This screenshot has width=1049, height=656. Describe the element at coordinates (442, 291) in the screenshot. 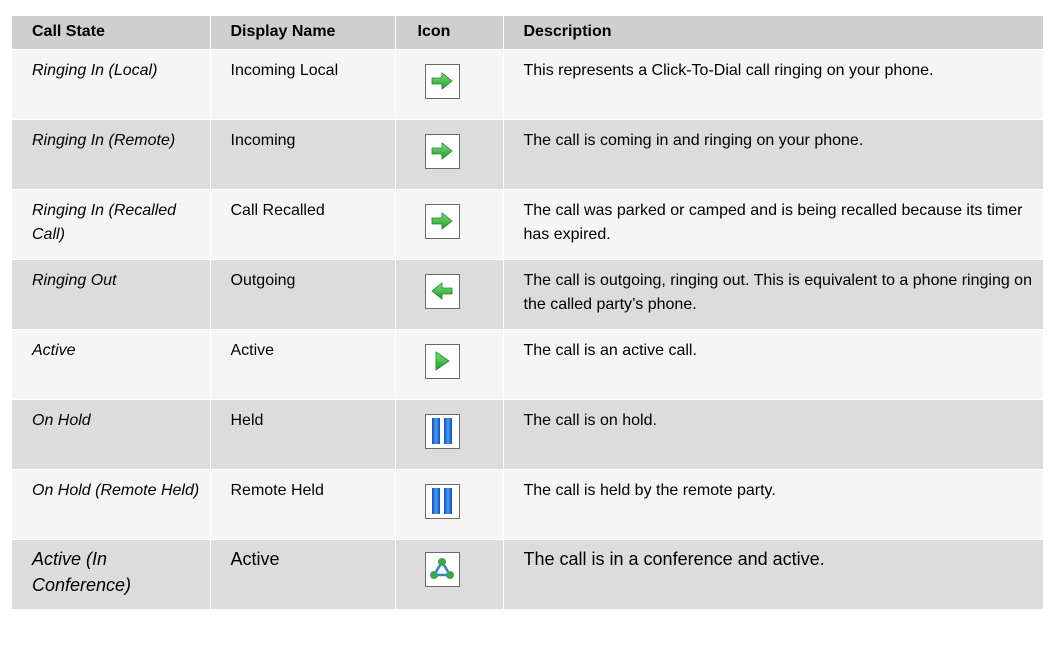

I see `arrow-left-icon` at that location.